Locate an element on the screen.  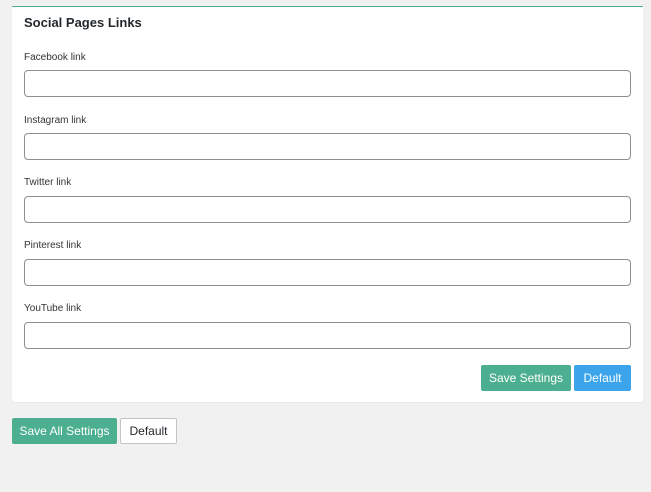
youtube-link-label: YouTube link is located at coordinates (53, 308).